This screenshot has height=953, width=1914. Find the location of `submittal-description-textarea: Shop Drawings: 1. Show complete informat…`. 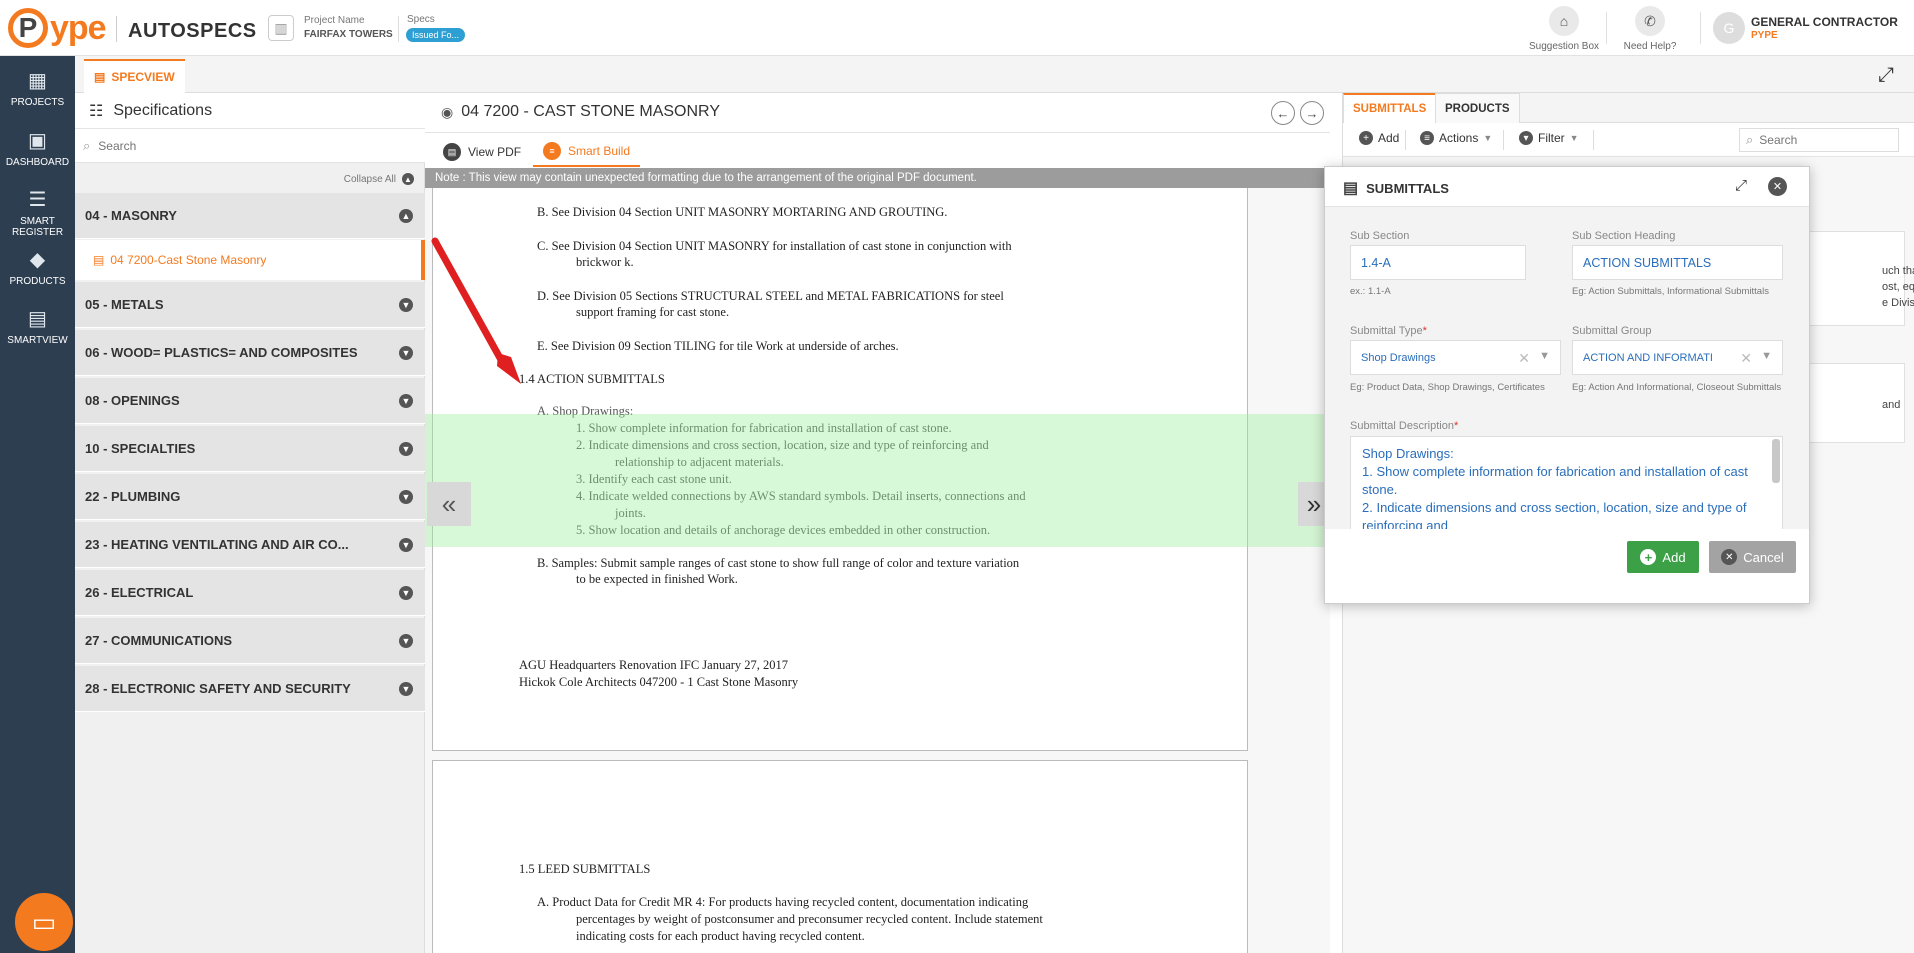

submittal-description-textarea: Shop Drawings: 1. Show complete informat… is located at coordinates (1566, 483).